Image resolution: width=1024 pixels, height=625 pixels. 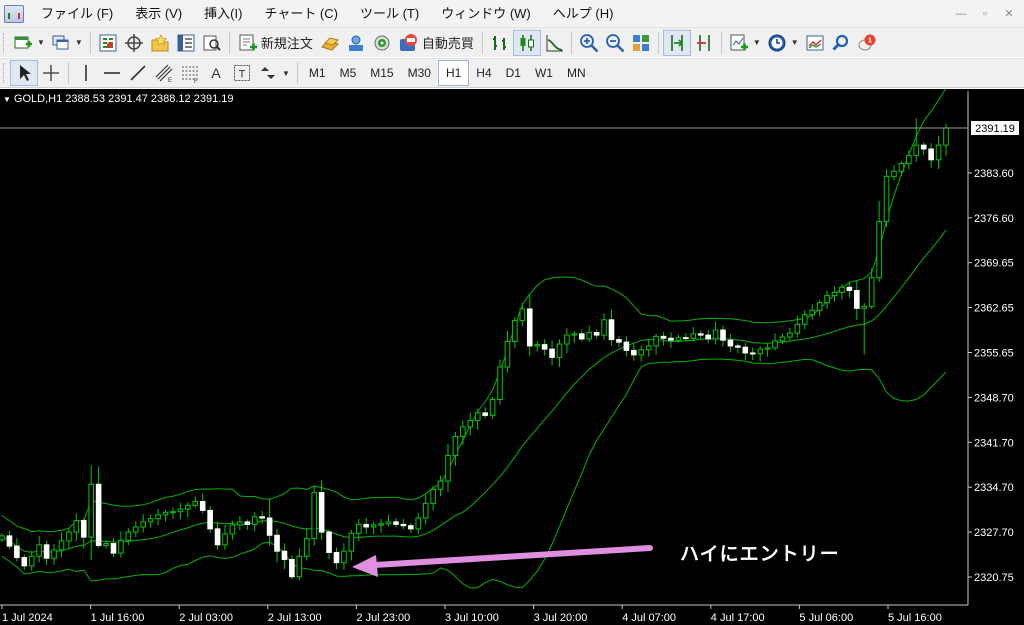 What do you see at coordinates (134, 43) in the screenshot?
I see `data-window-button` at bounding box center [134, 43].